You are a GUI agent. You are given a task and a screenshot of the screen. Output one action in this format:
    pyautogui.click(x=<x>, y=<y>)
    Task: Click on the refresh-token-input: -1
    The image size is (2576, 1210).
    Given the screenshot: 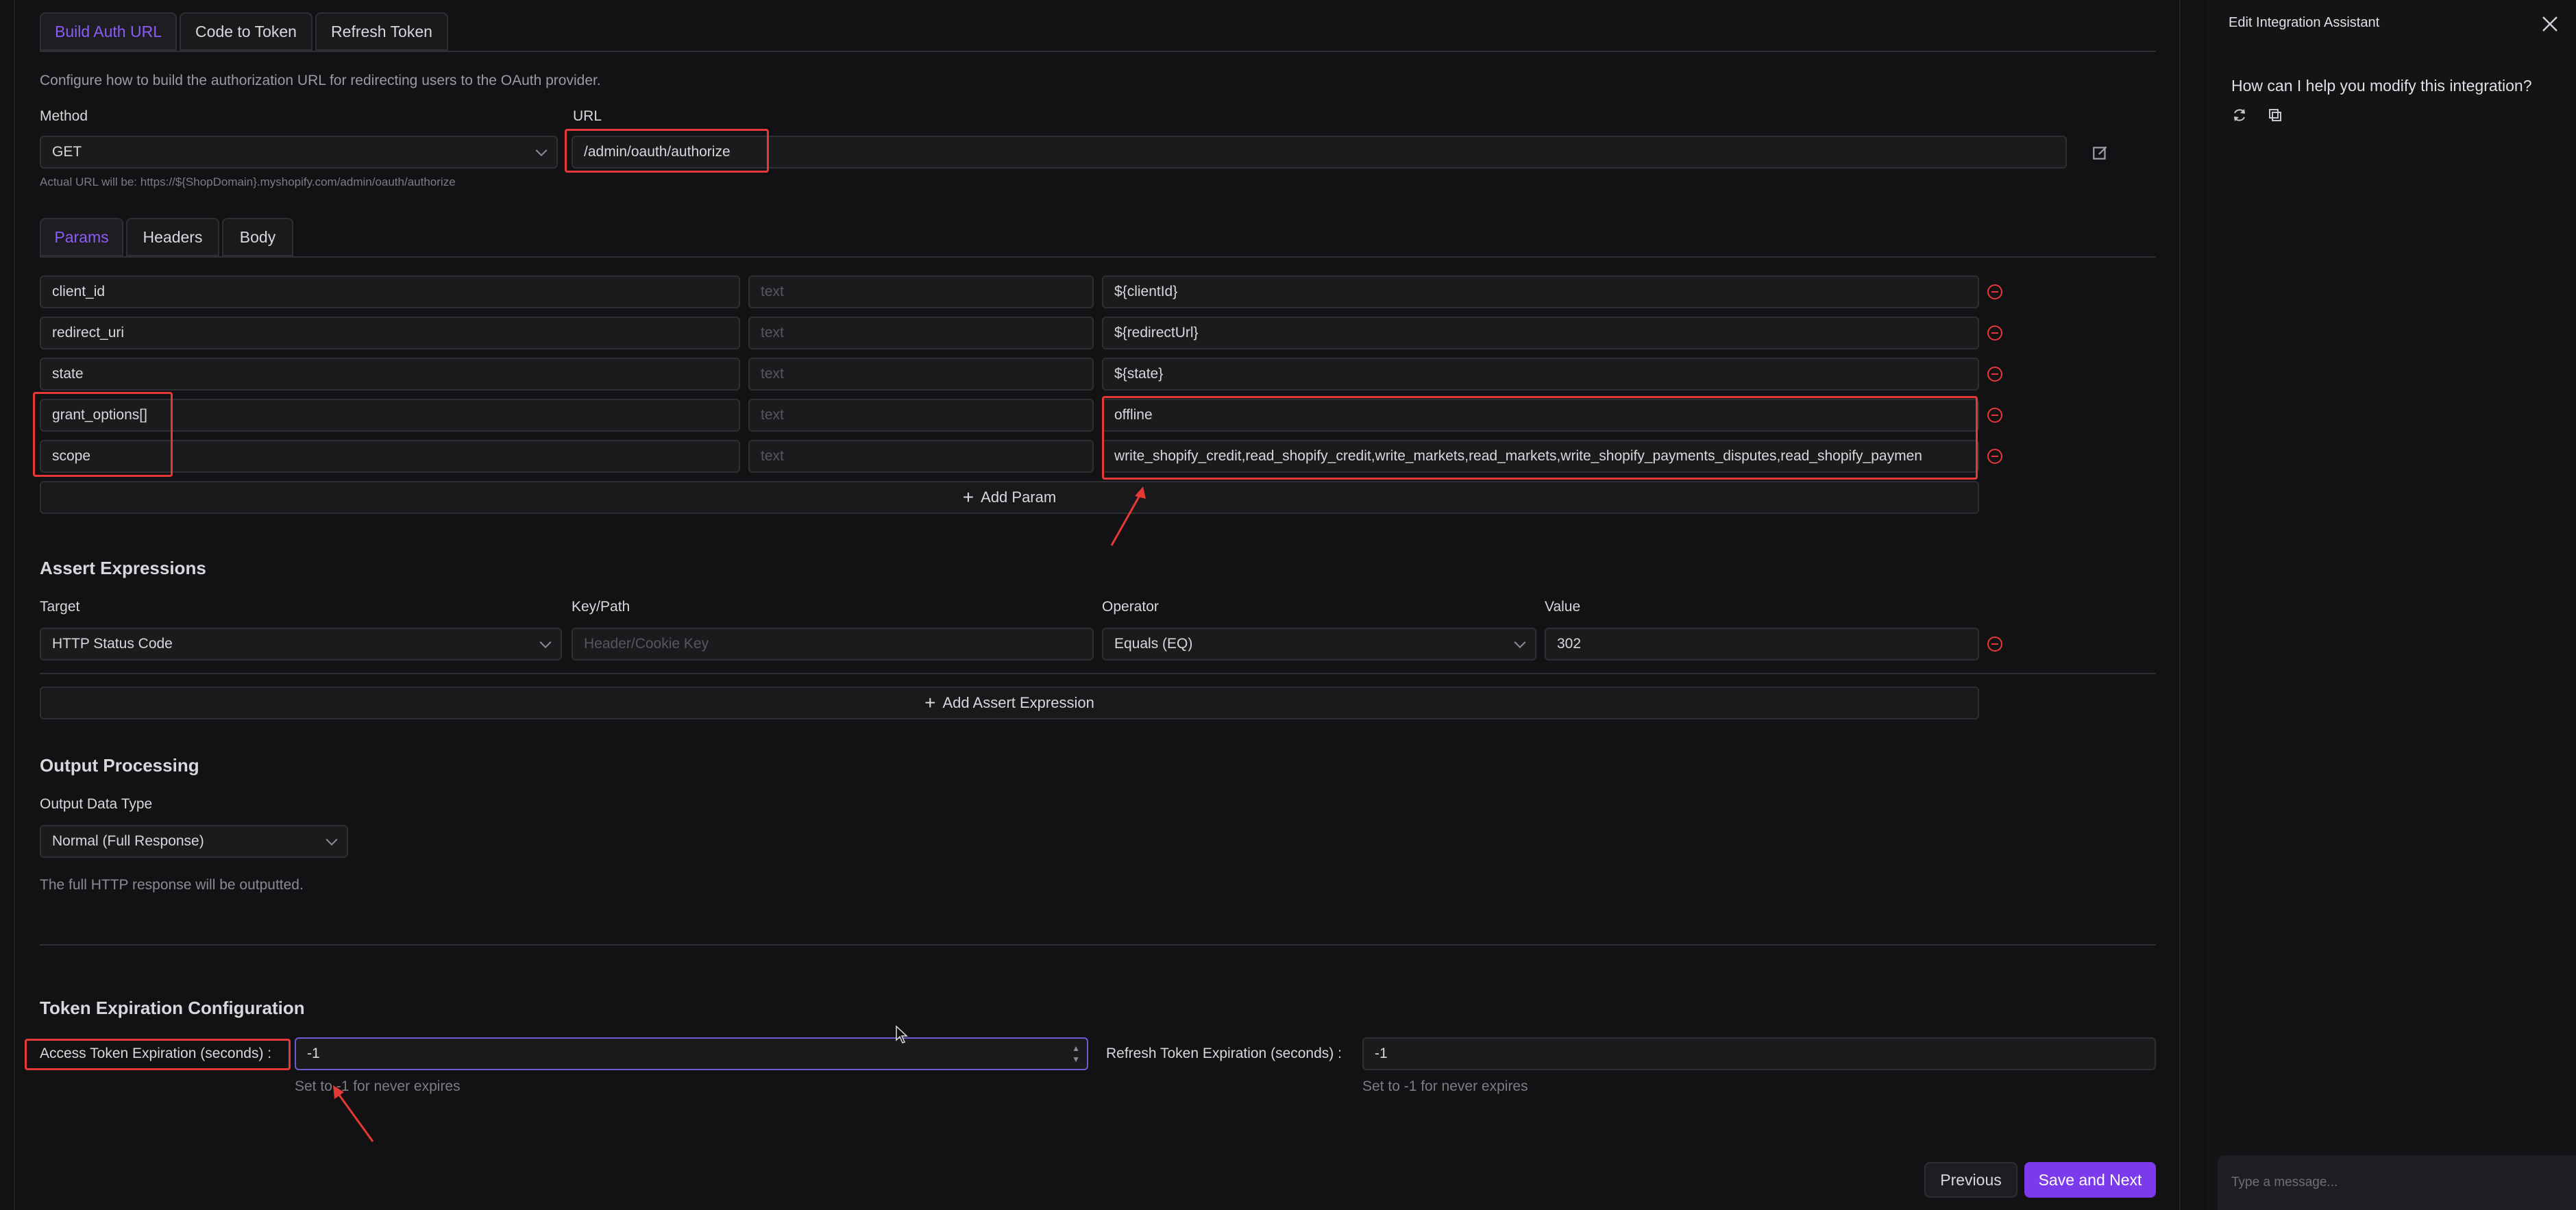 What is the action you would take?
    pyautogui.click(x=1759, y=1053)
    